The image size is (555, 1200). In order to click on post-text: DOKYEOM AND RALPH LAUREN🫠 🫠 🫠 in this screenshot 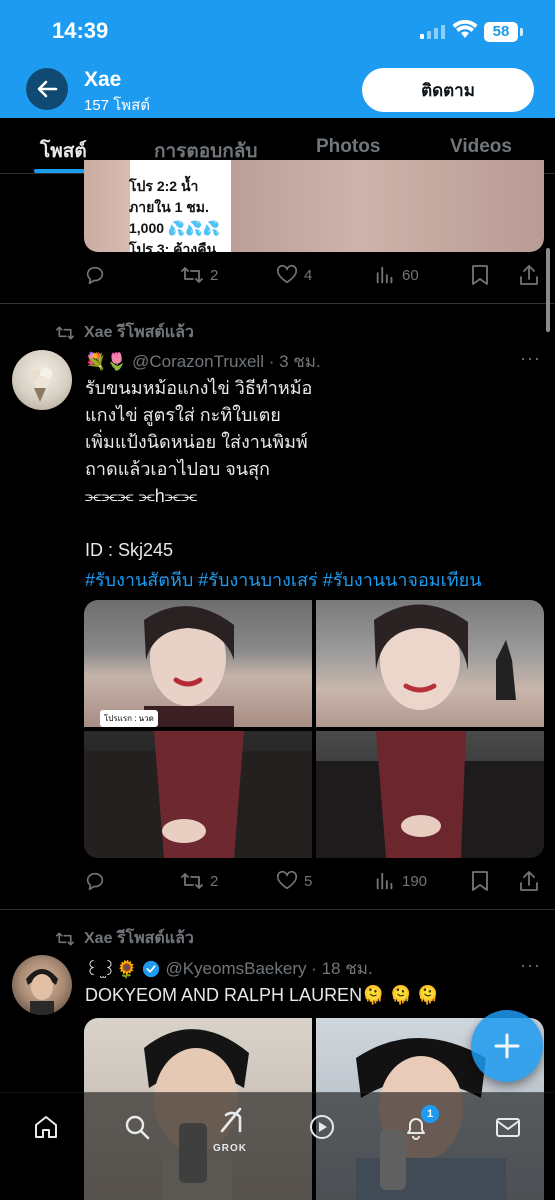, I will do `click(262, 995)`.